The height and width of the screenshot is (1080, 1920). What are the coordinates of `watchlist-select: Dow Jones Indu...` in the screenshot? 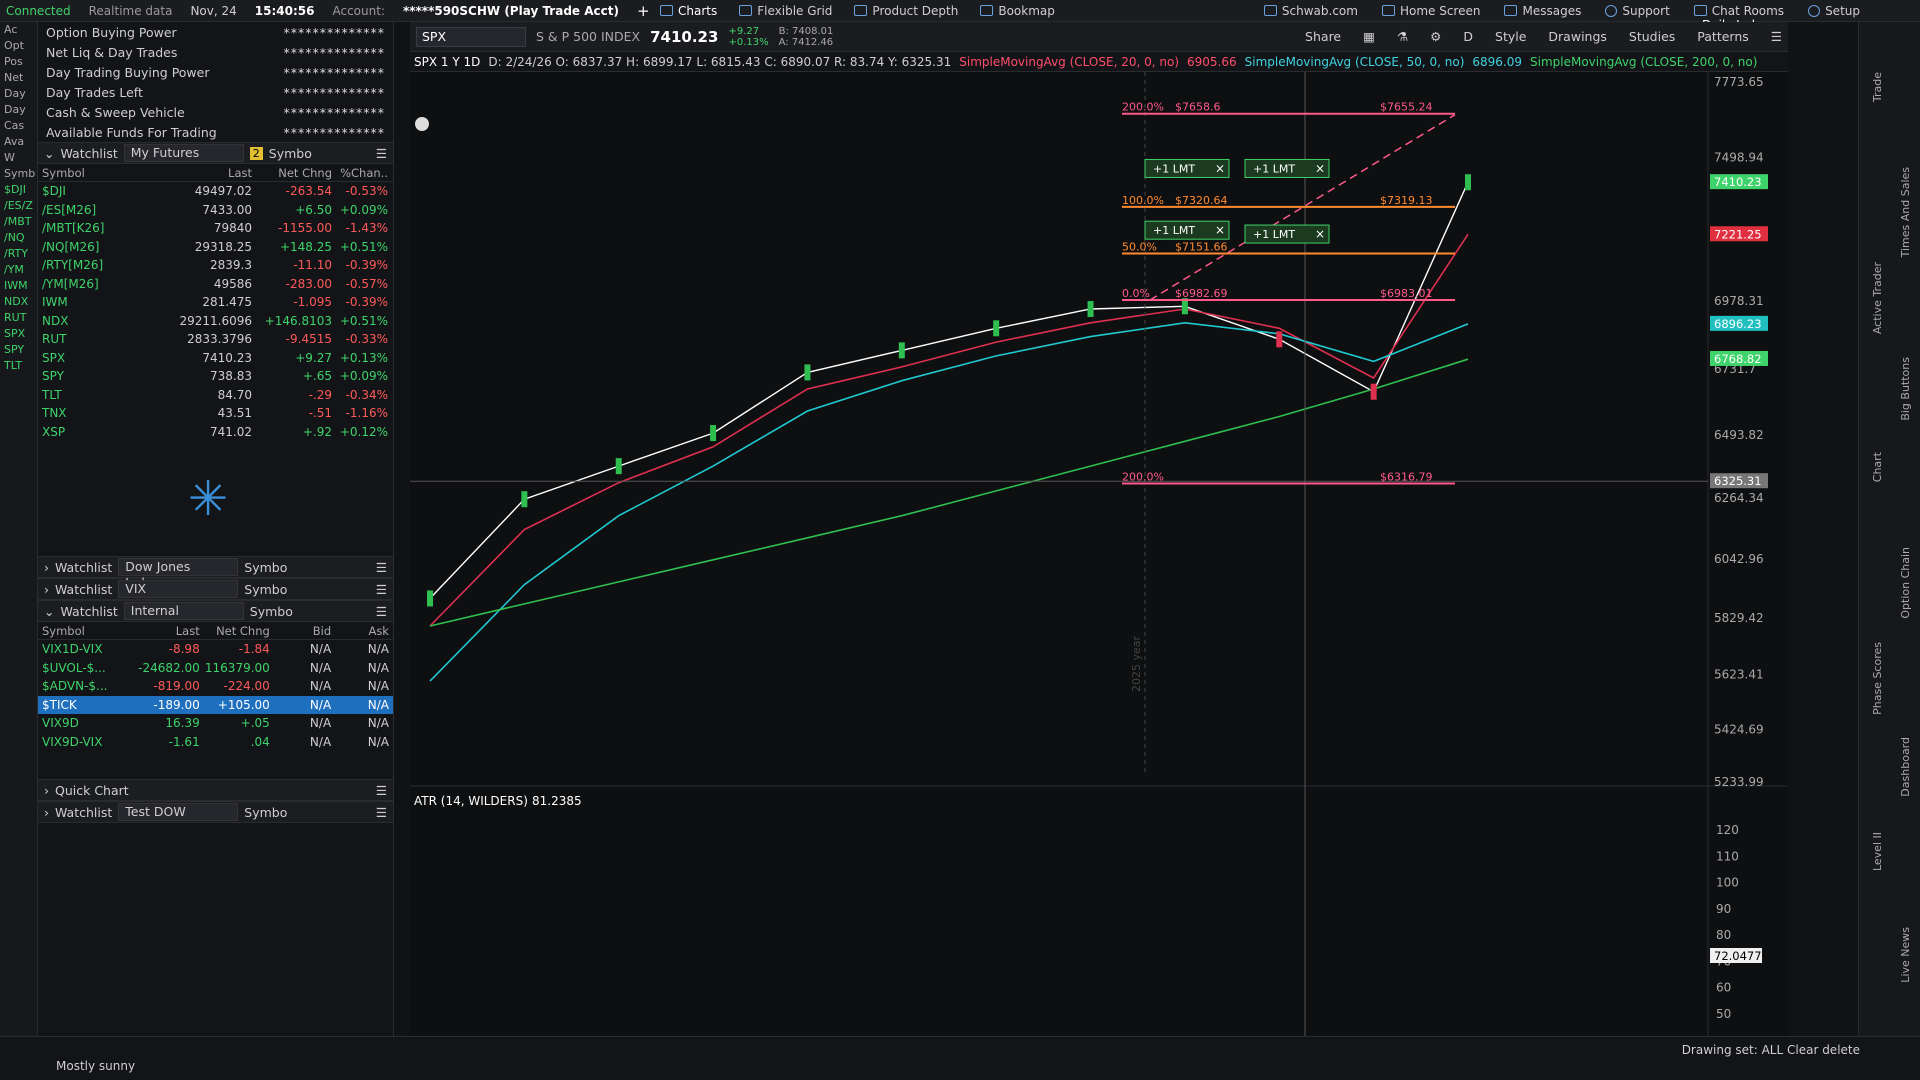 It's located at (178, 574).